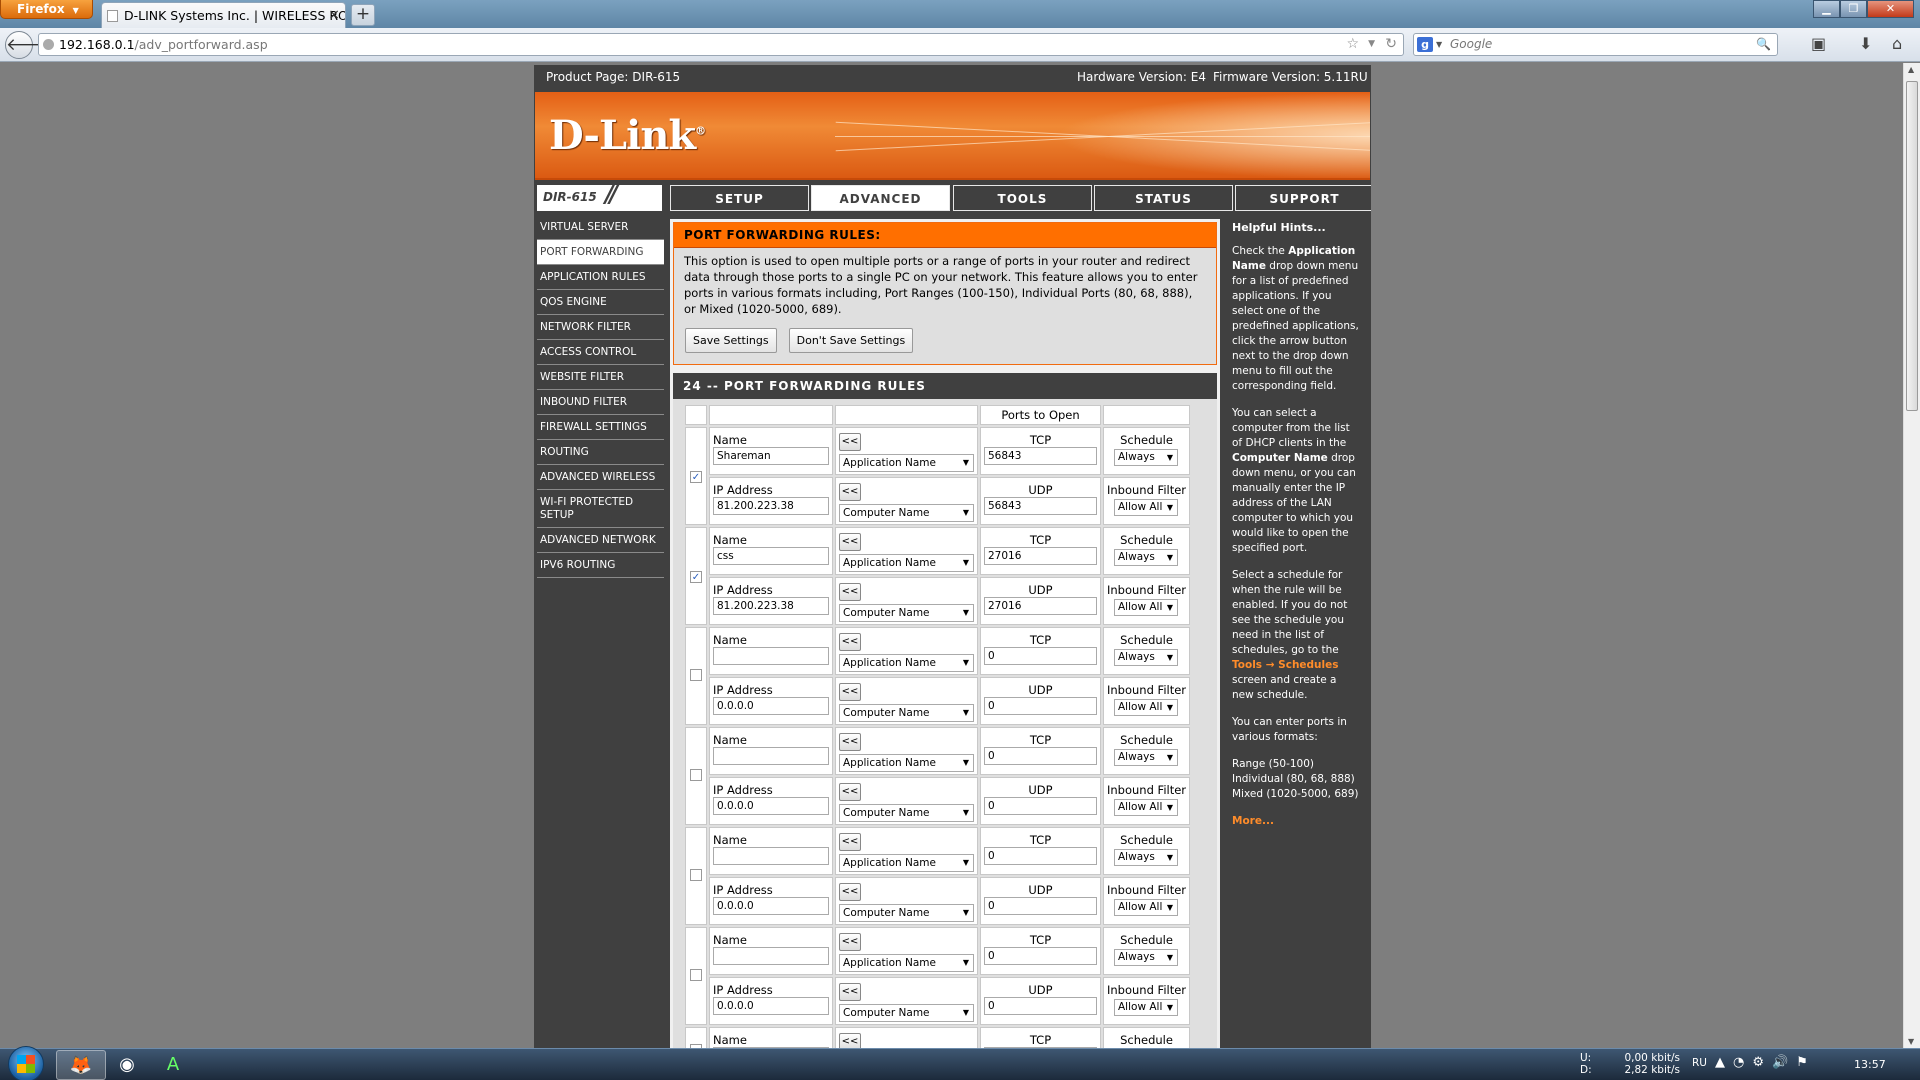 Image resolution: width=1920 pixels, height=1080 pixels. Describe the element at coordinates (1912, 246) in the screenshot. I see `scrollbar-thumb` at that location.